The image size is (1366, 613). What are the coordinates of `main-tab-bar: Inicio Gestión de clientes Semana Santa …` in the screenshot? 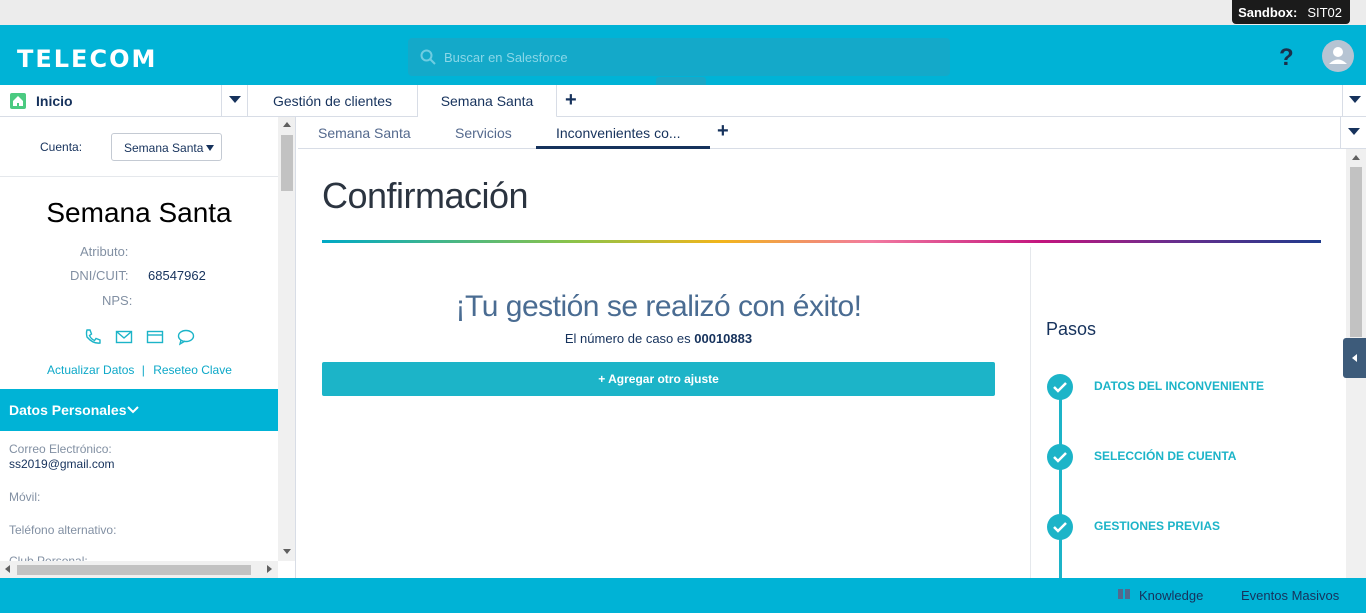 It's located at (683, 101).